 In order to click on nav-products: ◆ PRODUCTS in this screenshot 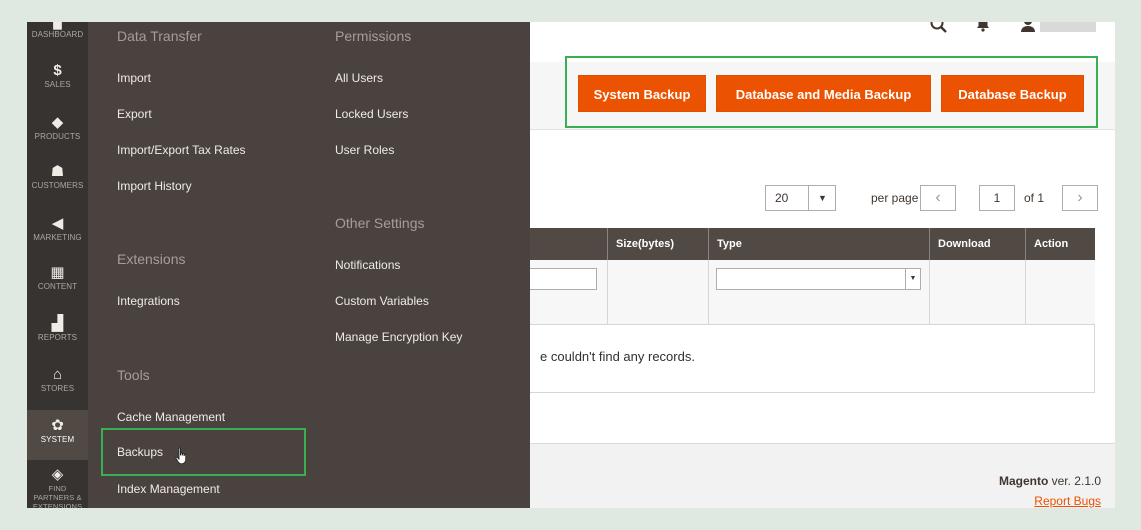, I will do `click(57, 131)`.